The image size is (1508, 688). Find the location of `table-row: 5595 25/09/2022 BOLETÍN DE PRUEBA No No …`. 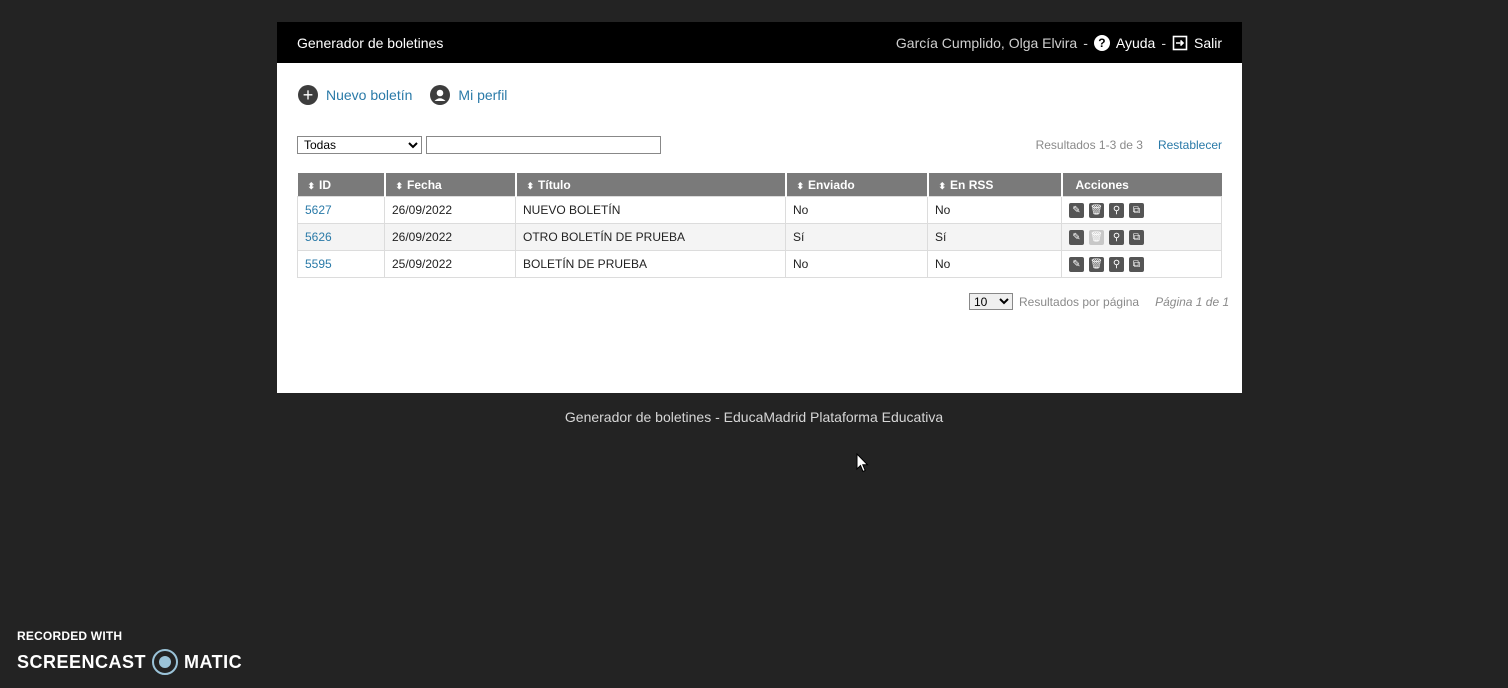

table-row: 5595 25/09/2022 BOLETÍN DE PRUEBA No No … is located at coordinates (759, 264).